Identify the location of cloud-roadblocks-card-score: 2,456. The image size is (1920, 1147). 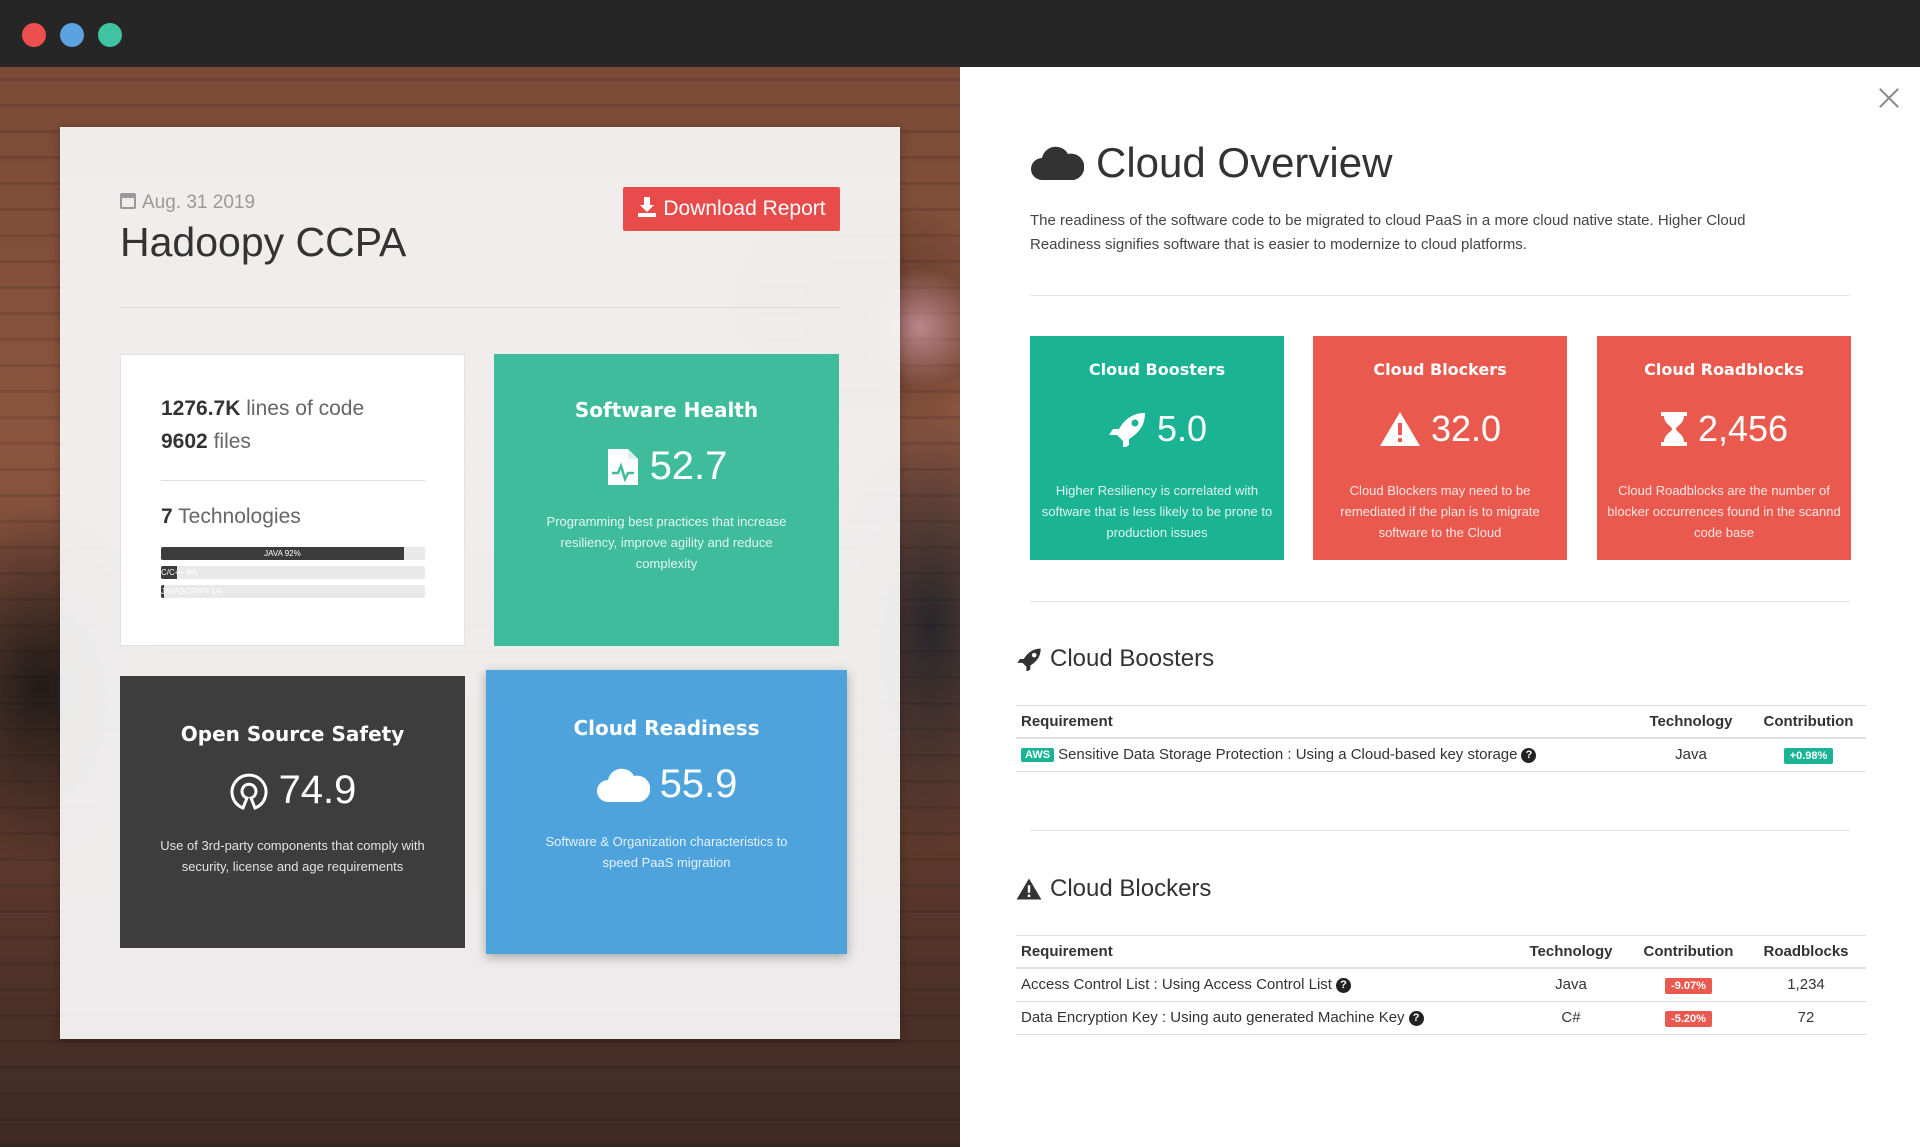
(1724, 429).